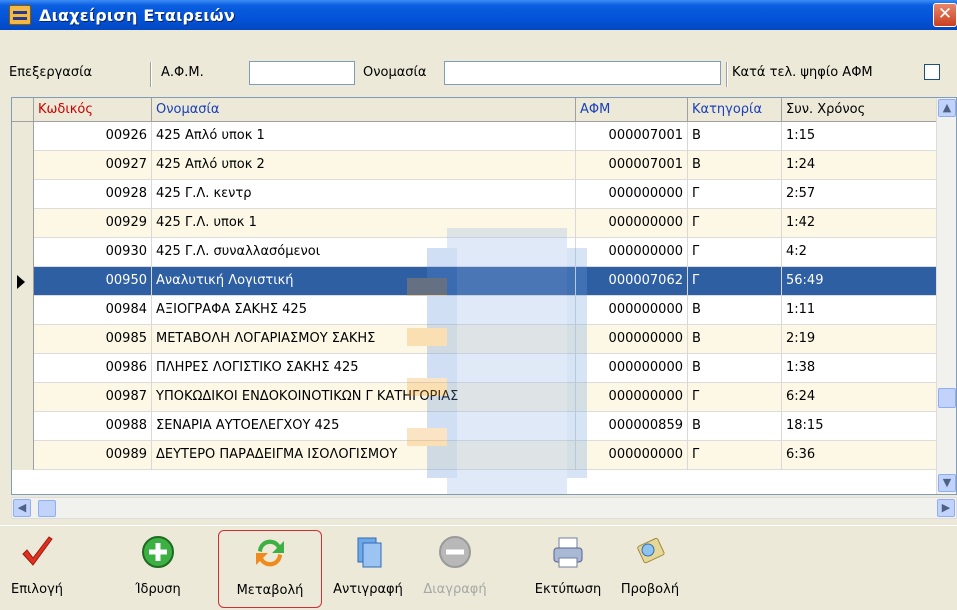  I want to click on header-time: Συν. Χρόνος, so click(859, 110).